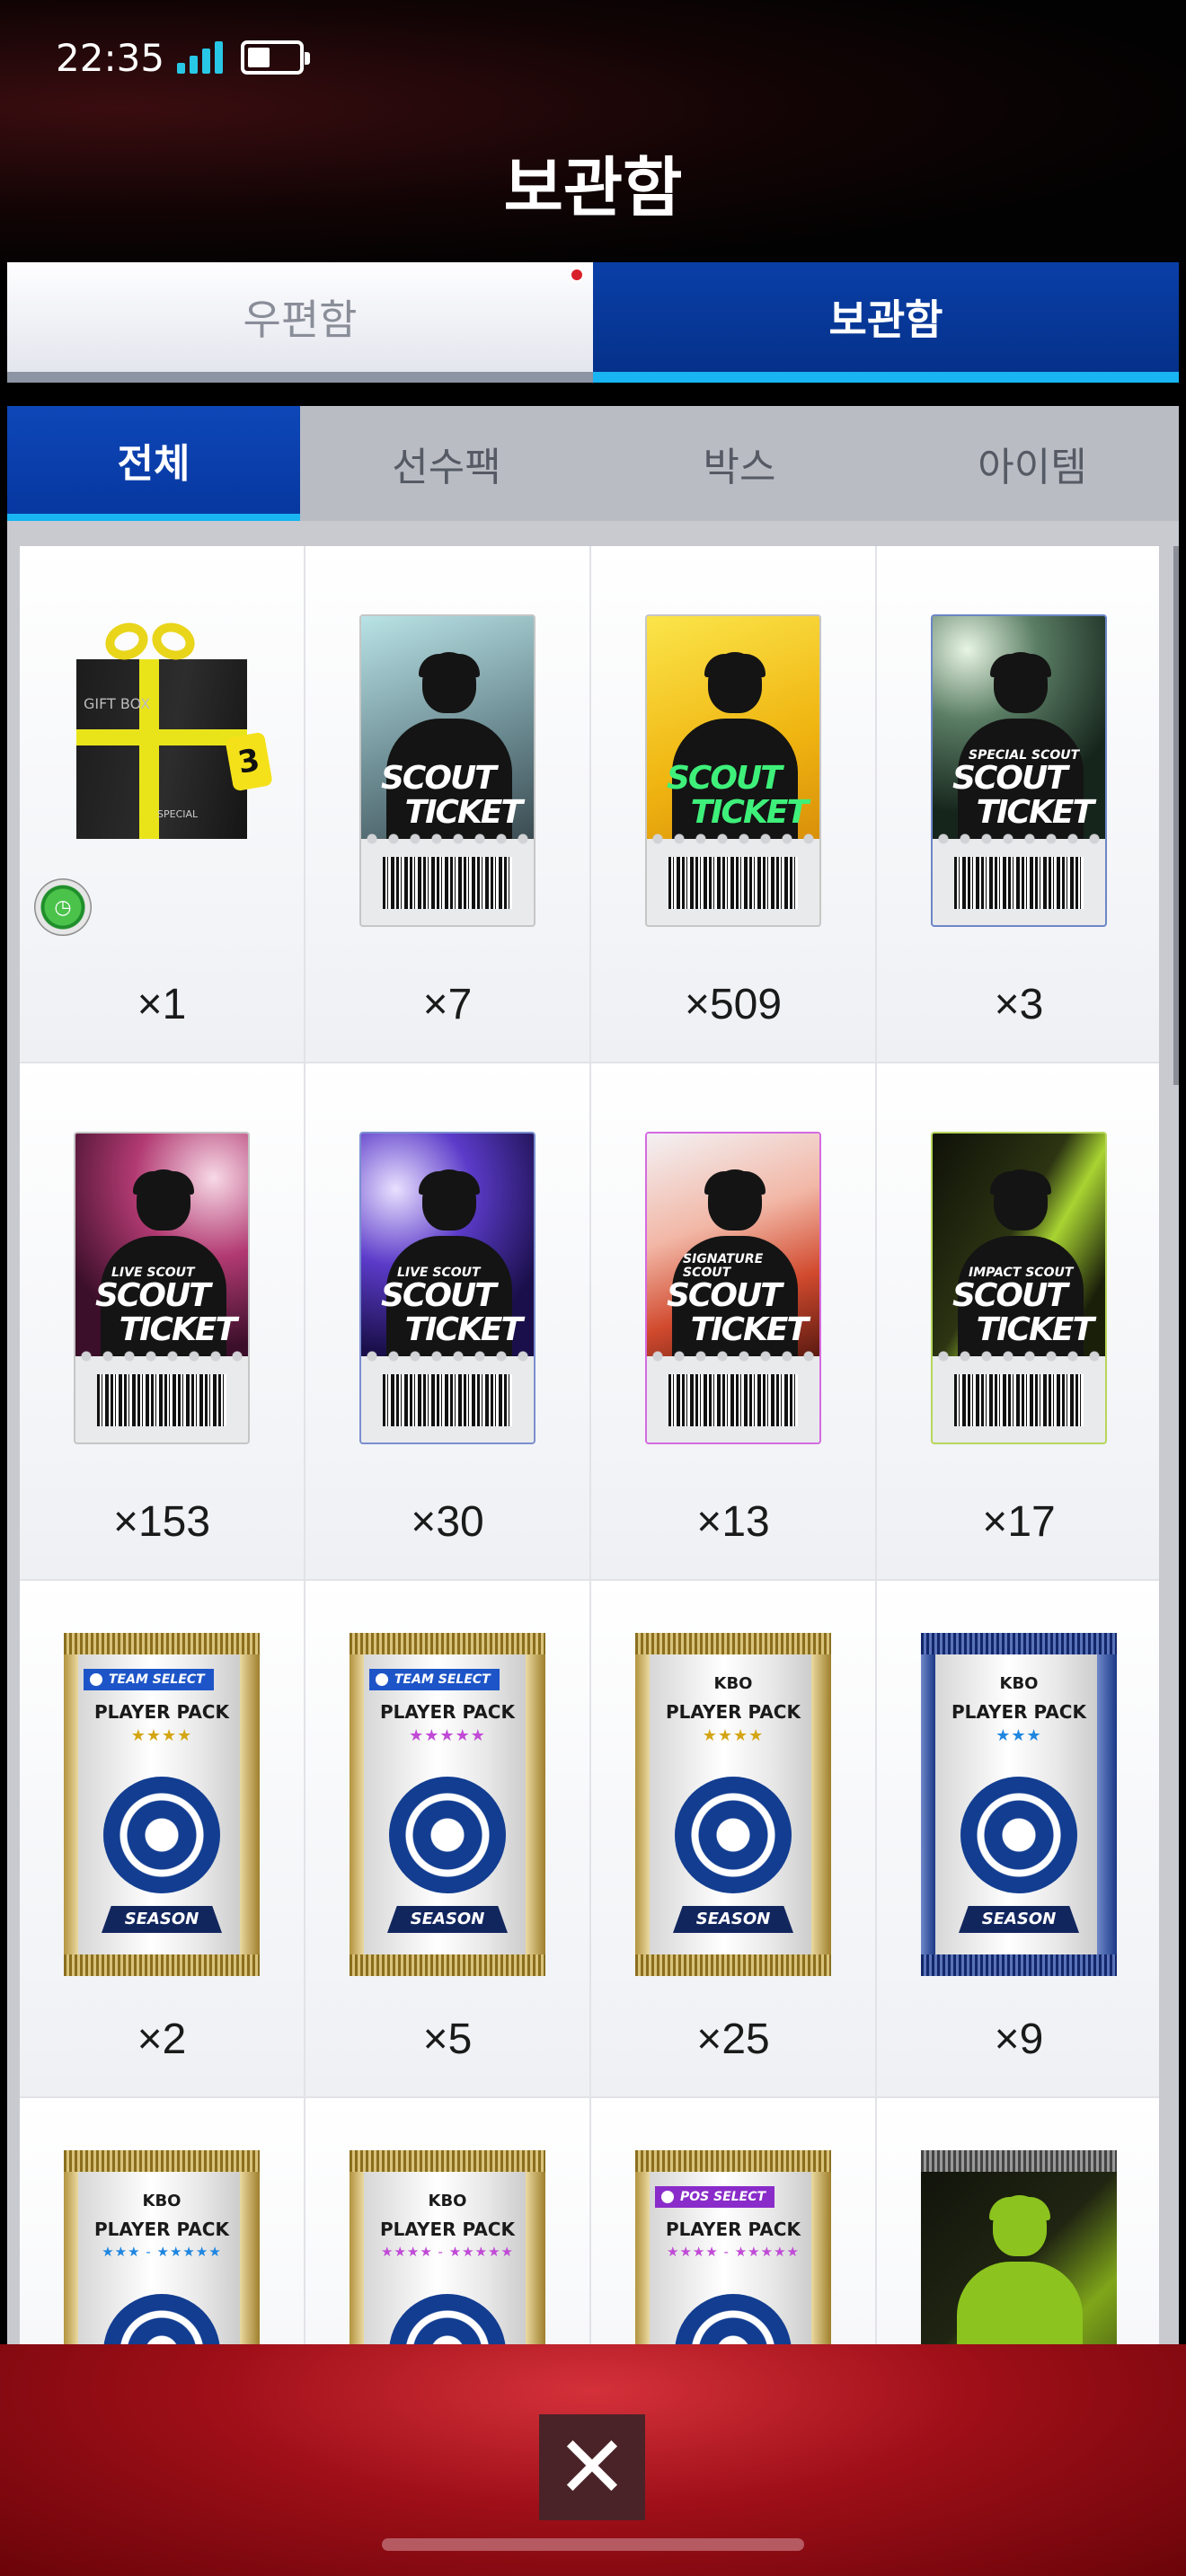 This screenshot has width=1186, height=2576. I want to click on player-pack-image: TEAM SELECT PLAYER PACK ★★★★ SEASON, so click(162, 1804).